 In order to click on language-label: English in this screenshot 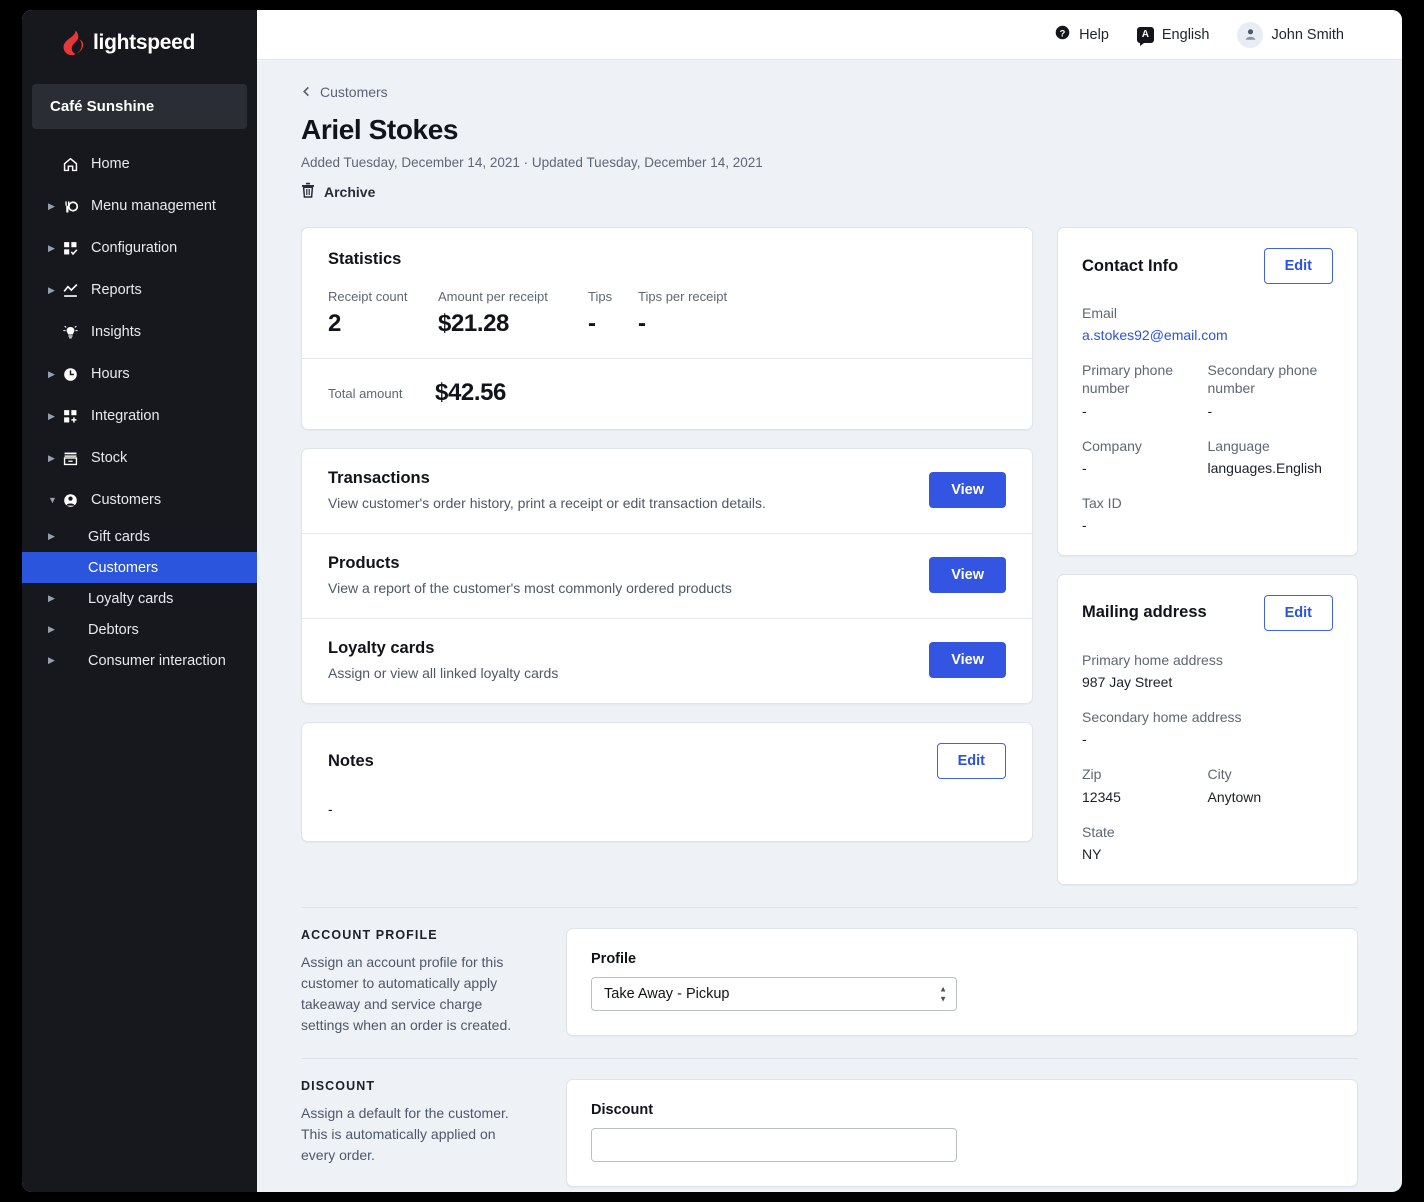, I will do `click(1185, 34)`.